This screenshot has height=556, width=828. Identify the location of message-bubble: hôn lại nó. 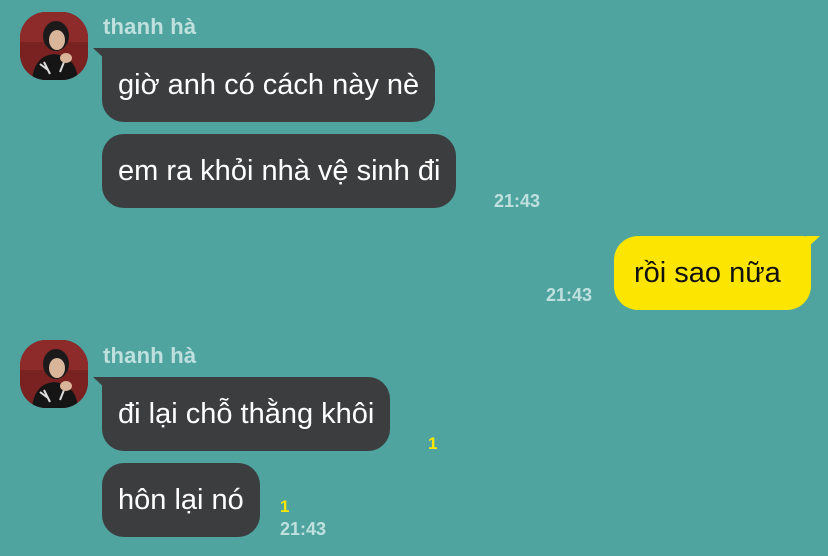
(181, 500).